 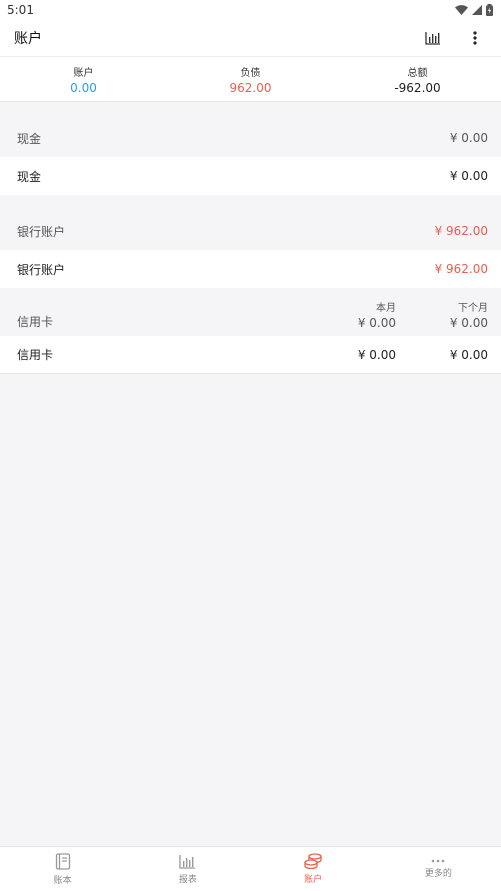 What do you see at coordinates (62, 880) in the screenshot?
I see `nav-label-ledger: 账本` at bounding box center [62, 880].